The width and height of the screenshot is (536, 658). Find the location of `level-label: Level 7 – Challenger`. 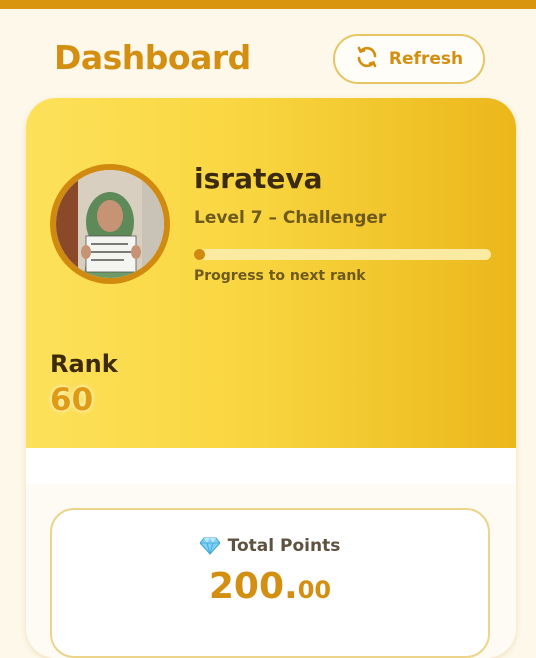

level-label: Level 7 – Challenger is located at coordinates (290, 218).